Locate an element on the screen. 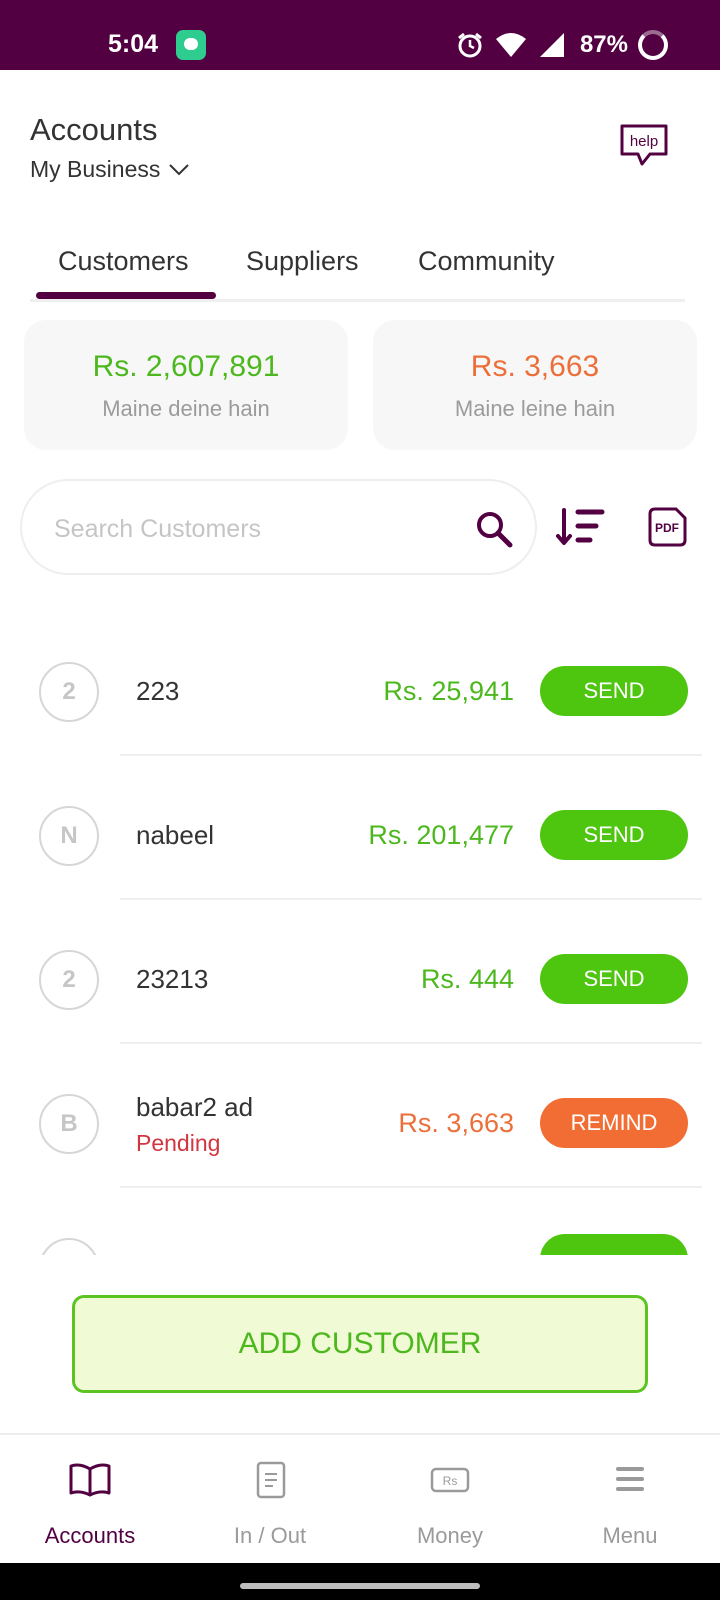  customer-amount: Rs. 25,941 is located at coordinates (448, 691).